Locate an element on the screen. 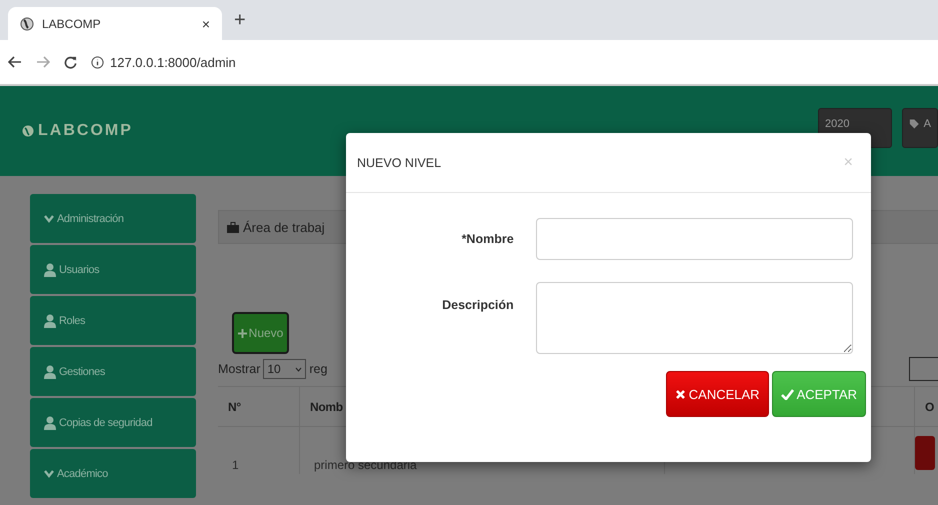 The image size is (938, 505). panel-title: Área de trabaj is located at coordinates (284, 227).